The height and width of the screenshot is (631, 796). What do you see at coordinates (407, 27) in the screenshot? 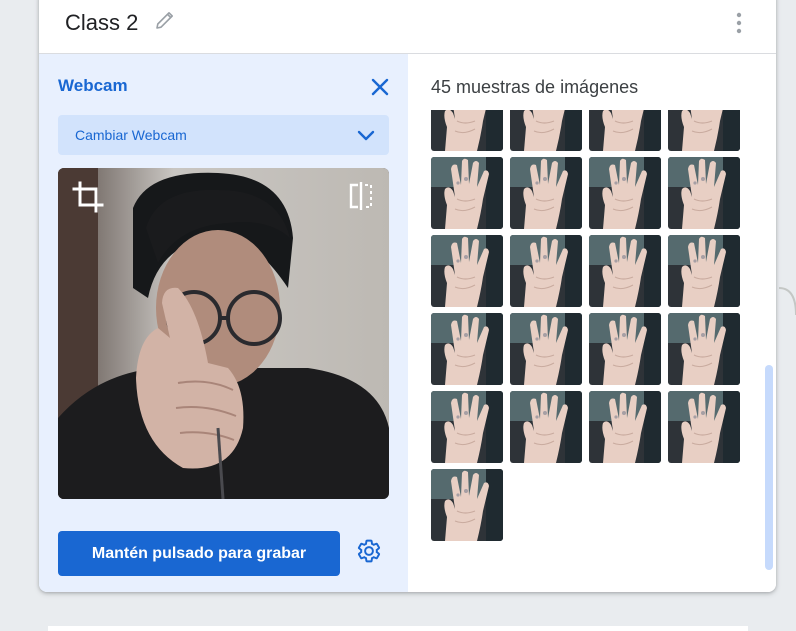
I see `card-header: Class 2` at bounding box center [407, 27].